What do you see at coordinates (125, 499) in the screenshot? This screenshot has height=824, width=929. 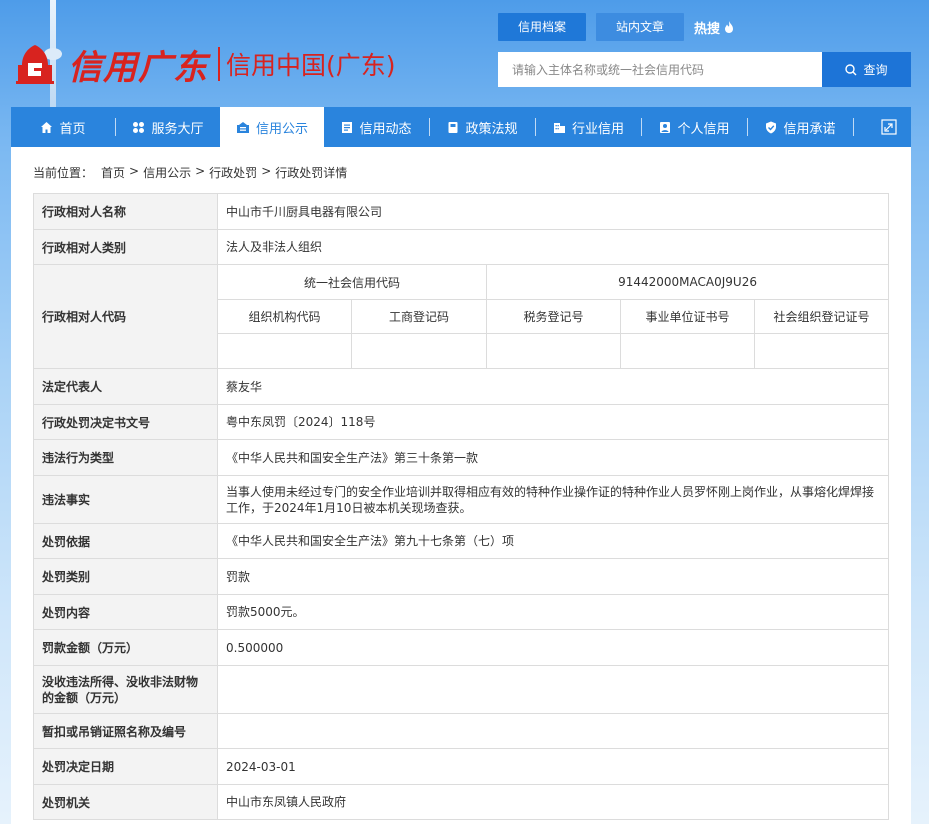 I see `field-label: 违法事实` at bounding box center [125, 499].